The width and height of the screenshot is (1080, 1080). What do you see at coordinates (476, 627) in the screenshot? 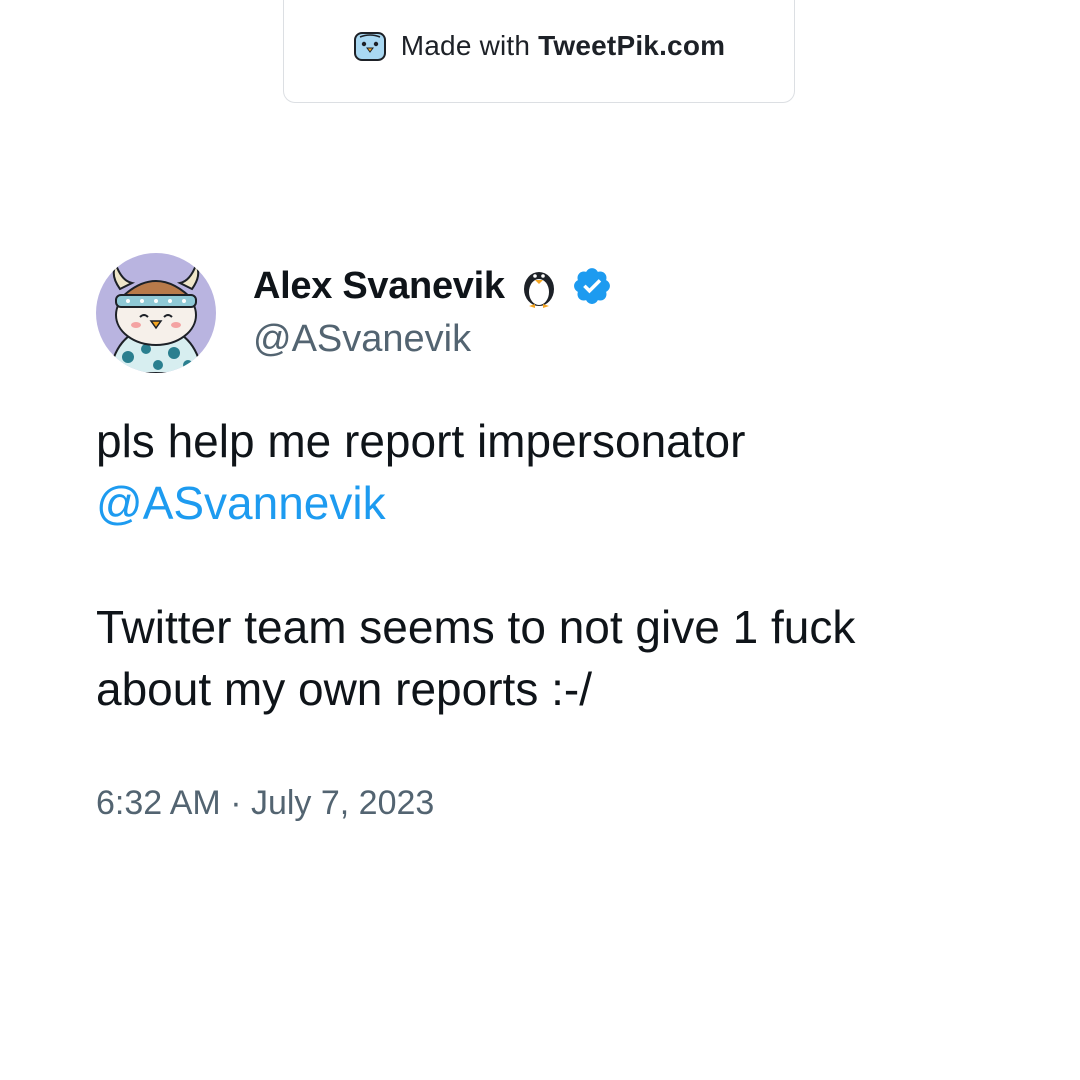
I see `tweet-line: Twitter team seems to not give 1 fuck` at bounding box center [476, 627].